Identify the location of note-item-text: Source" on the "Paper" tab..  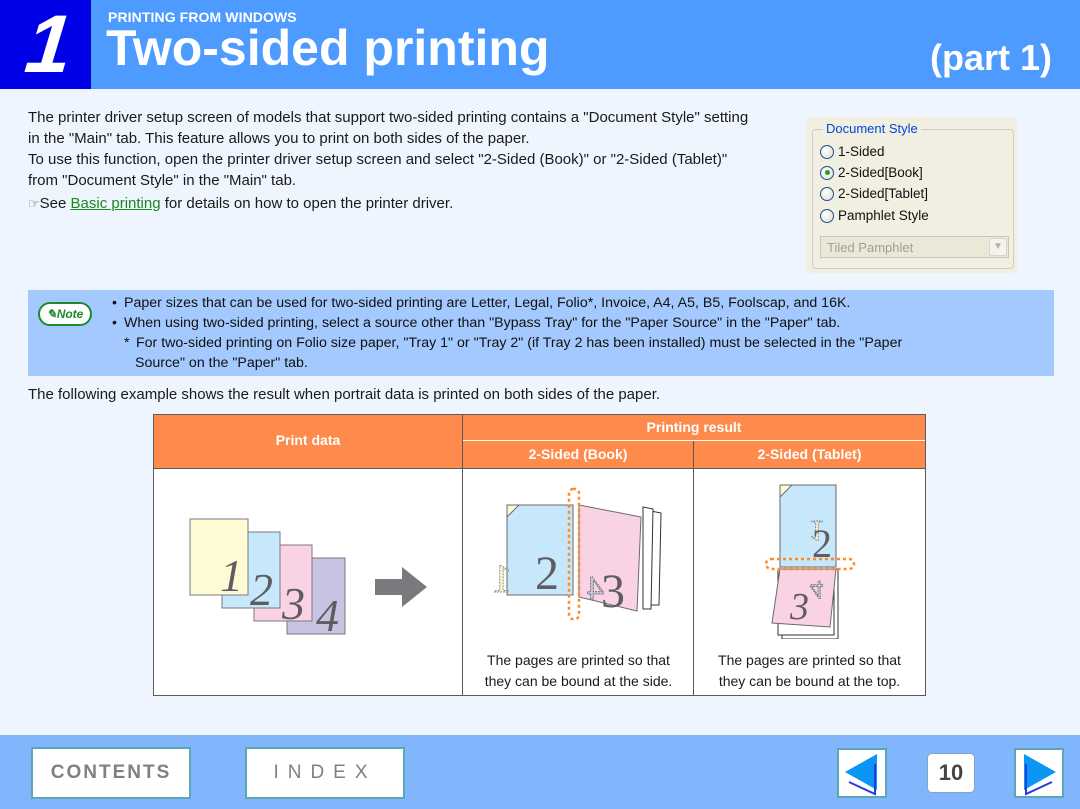
(221, 363).